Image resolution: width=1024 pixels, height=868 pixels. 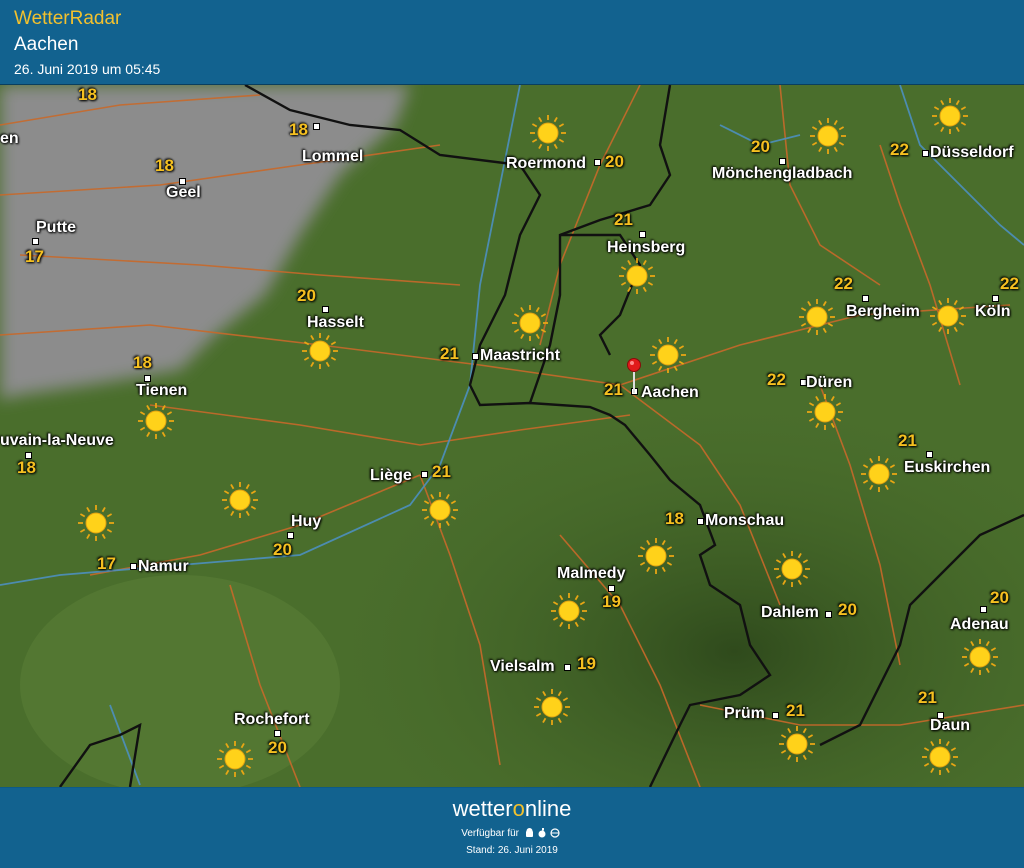 I want to click on city-label-putte: Putte, so click(x=56, y=228).